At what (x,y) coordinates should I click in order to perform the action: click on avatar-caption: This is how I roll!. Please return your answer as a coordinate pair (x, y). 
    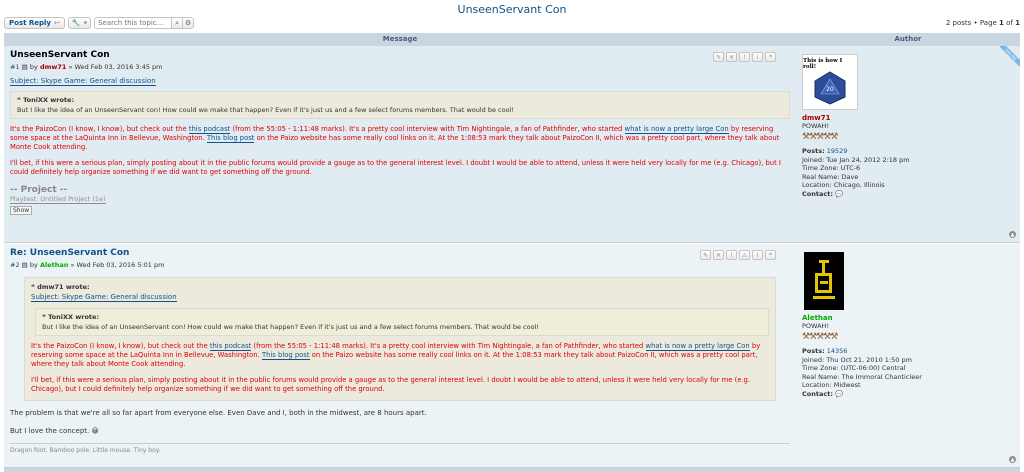
    Looking at the image, I should click on (823, 64).